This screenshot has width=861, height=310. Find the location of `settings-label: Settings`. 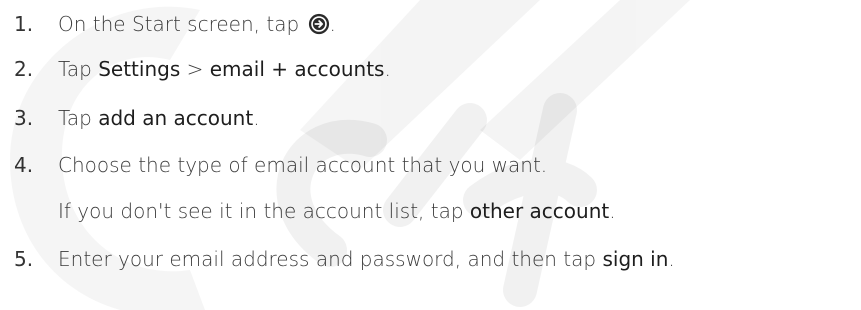

settings-label: Settings is located at coordinates (139, 69).